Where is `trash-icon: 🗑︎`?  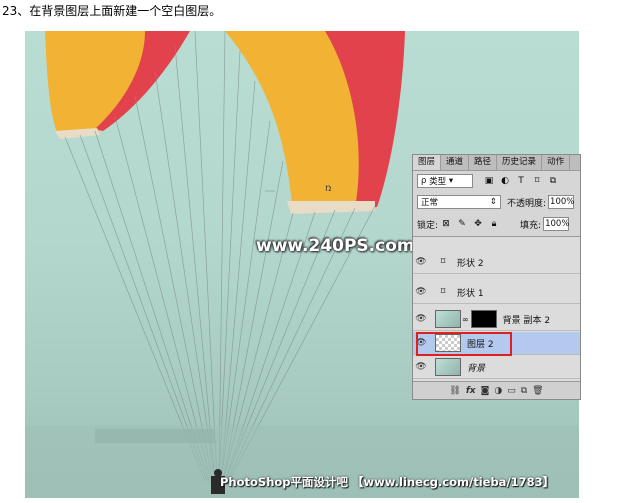
trash-icon: 🗑︎ is located at coordinates (537, 391).